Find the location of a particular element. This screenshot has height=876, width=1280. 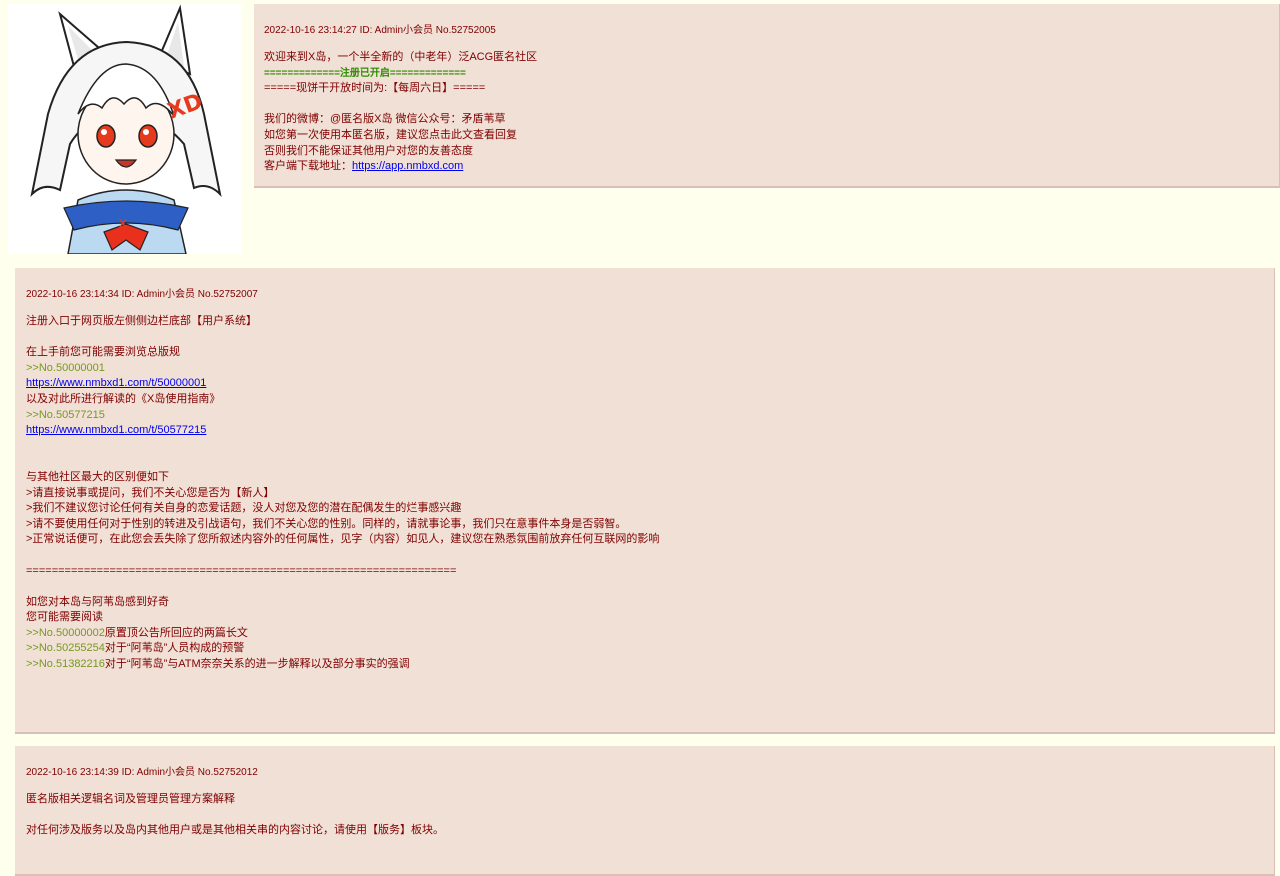

quote-link: >>No.51382216 is located at coordinates (65, 664).